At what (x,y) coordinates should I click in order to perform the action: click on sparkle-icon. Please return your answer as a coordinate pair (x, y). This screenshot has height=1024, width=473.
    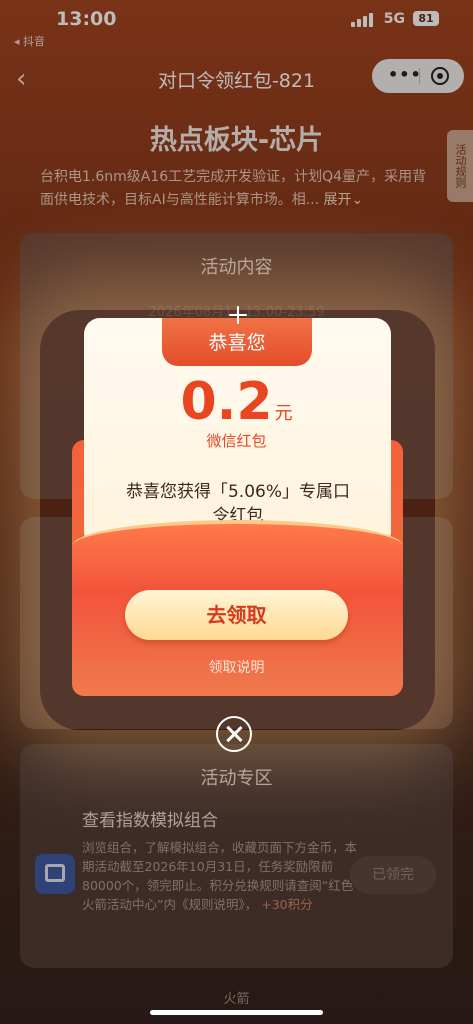
    Looking at the image, I should click on (238, 315).